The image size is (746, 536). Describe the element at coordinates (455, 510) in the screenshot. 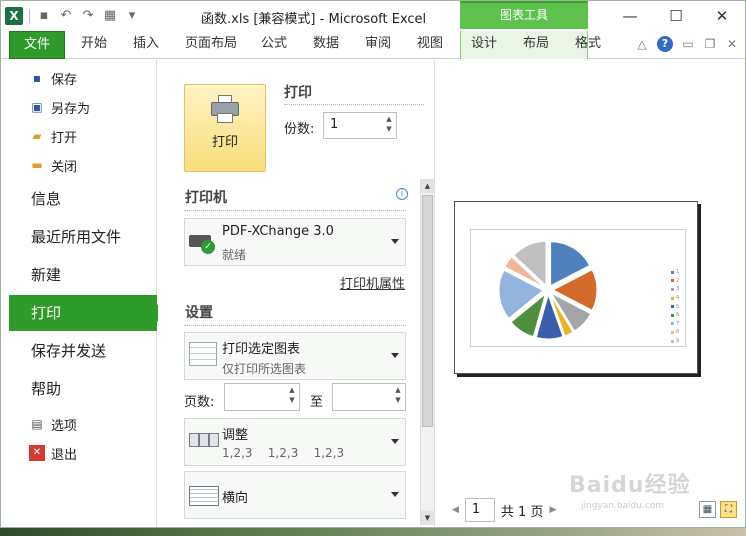

I see `prev-page-icon: ◀` at that location.